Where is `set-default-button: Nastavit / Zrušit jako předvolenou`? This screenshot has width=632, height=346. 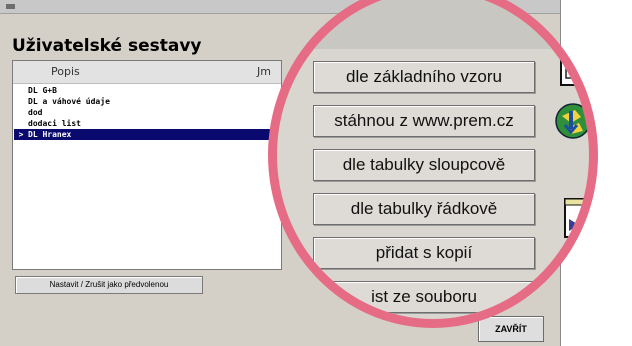 set-default-button: Nastavit / Zrušit jako předvolenou is located at coordinates (109, 285).